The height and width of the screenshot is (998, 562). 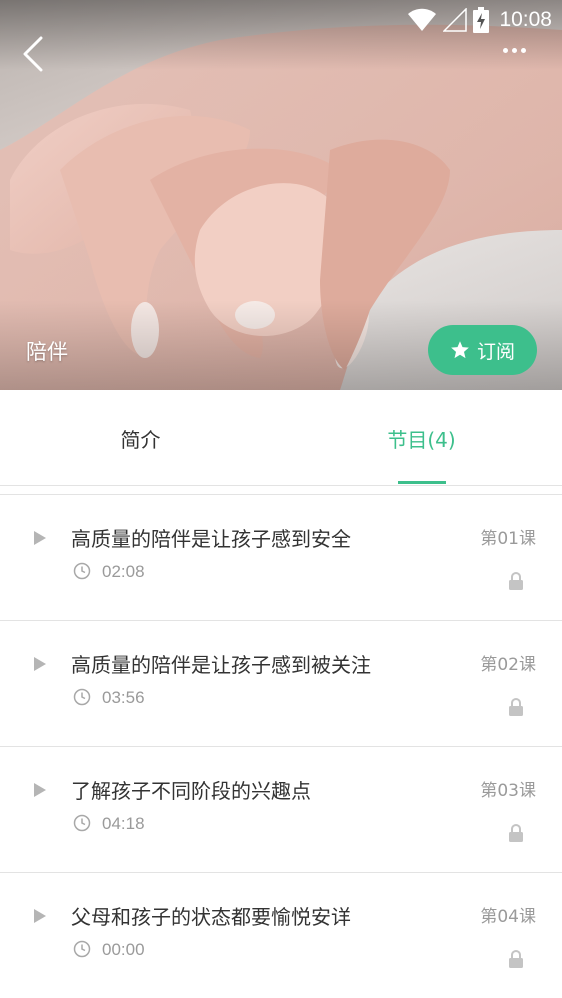 I want to click on subscribe-button: 订阅, so click(x=482, y=350).